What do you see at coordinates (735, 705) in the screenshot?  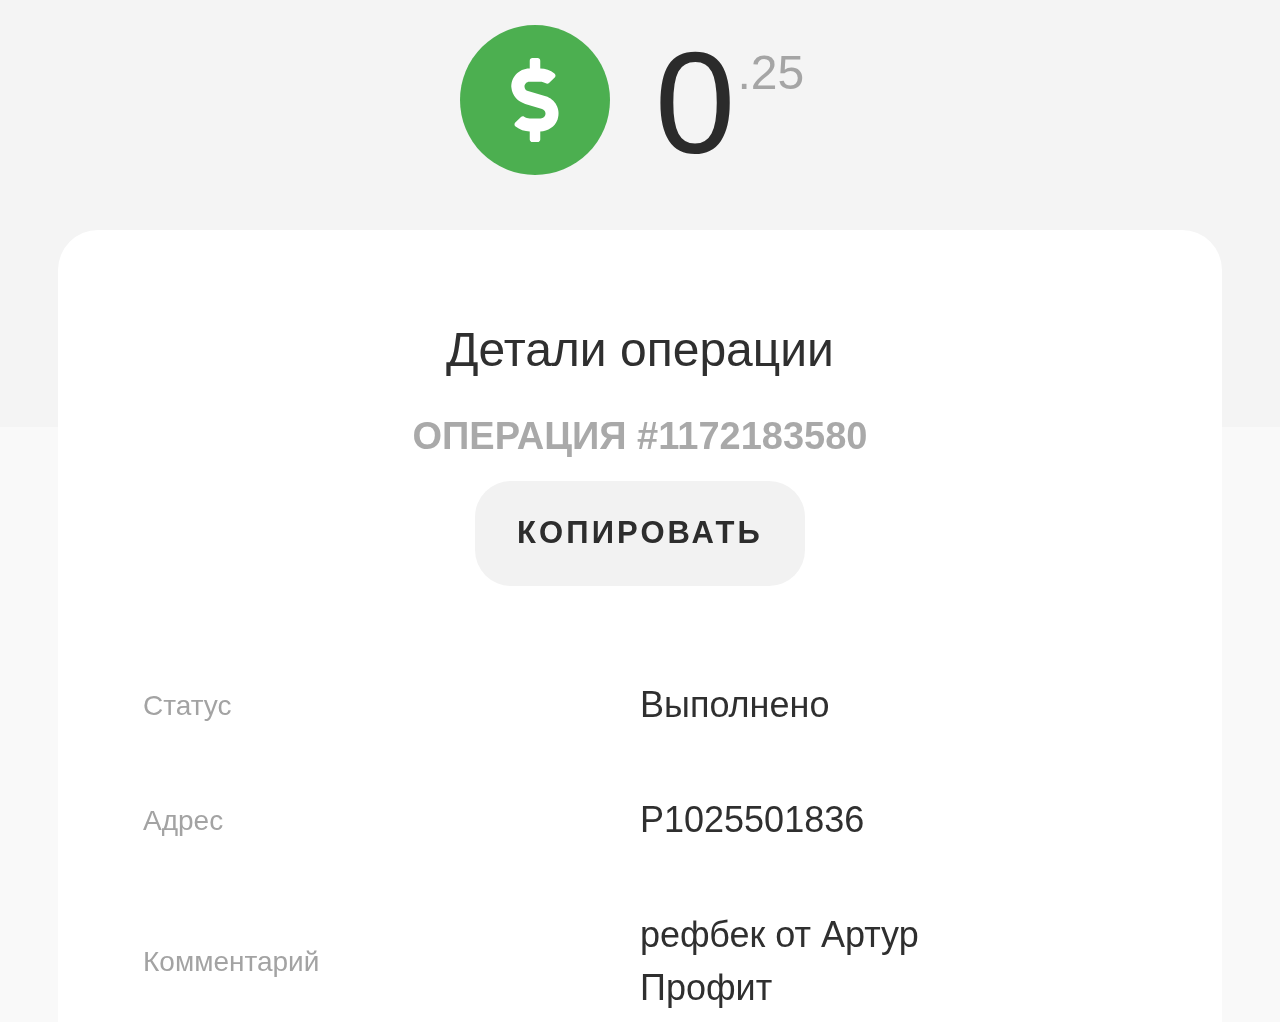 I see `detail-value: Выполнено` at bounding box center [735, 705].